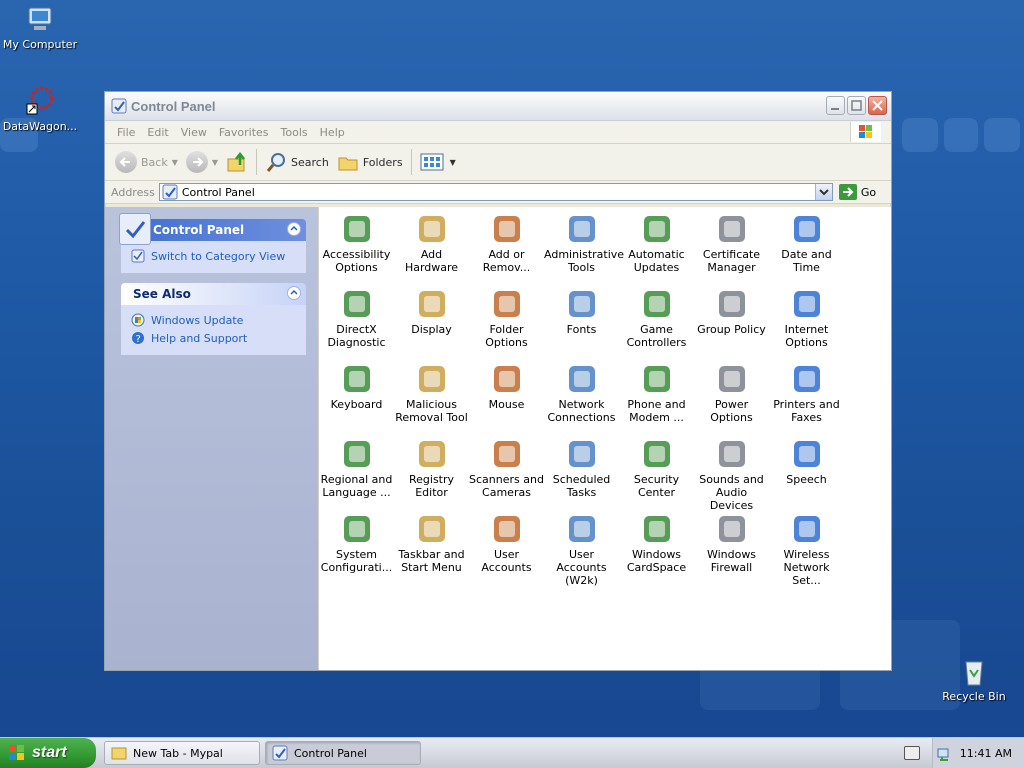 The height and width of the screenshot is (768, 1024). Describe the element at coordinates (823, 192) in the screenshot. I see `address-dropdown-button` at that location.